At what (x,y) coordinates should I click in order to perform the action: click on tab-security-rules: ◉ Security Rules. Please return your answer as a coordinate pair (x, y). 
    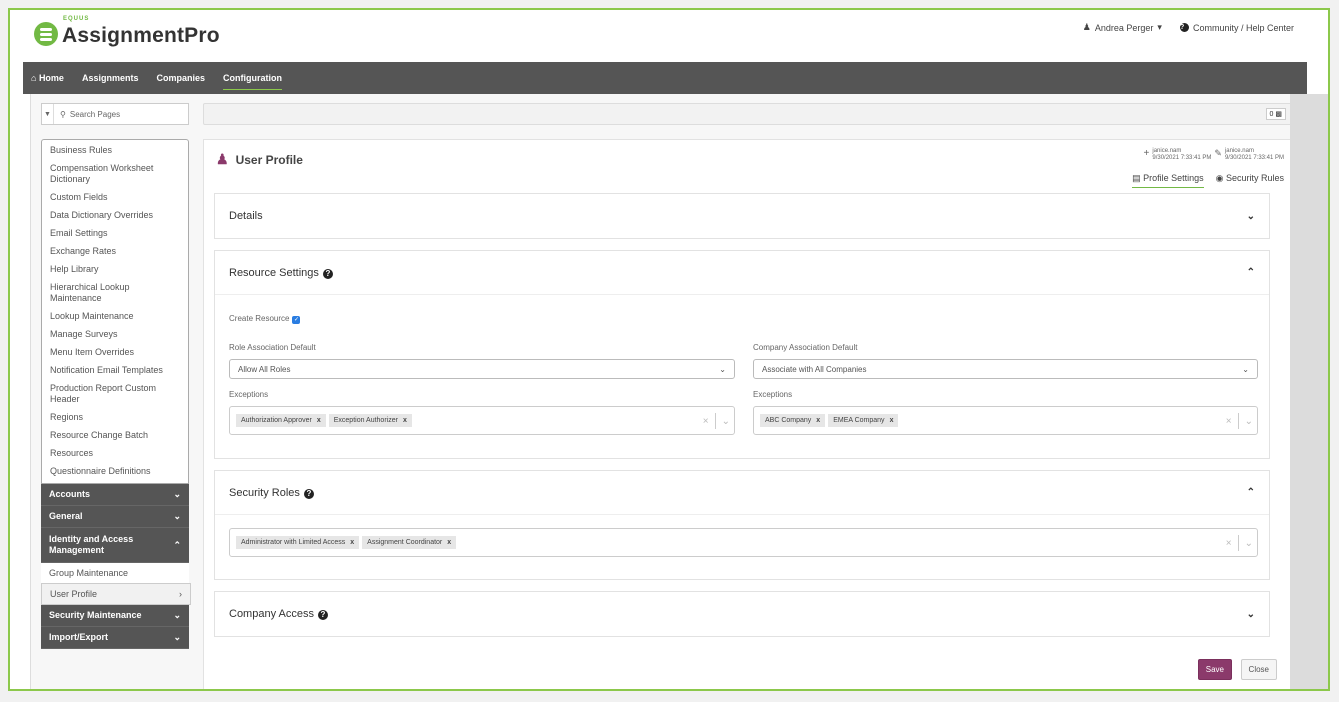
    Looking at the image, I should click on (1250, 180).